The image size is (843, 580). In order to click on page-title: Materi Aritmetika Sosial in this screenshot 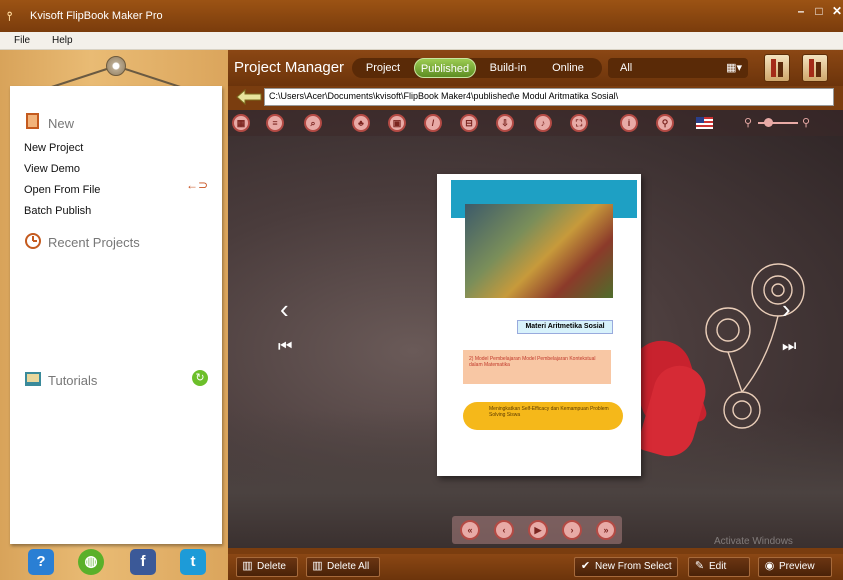, I will do `click(565, 327)`.